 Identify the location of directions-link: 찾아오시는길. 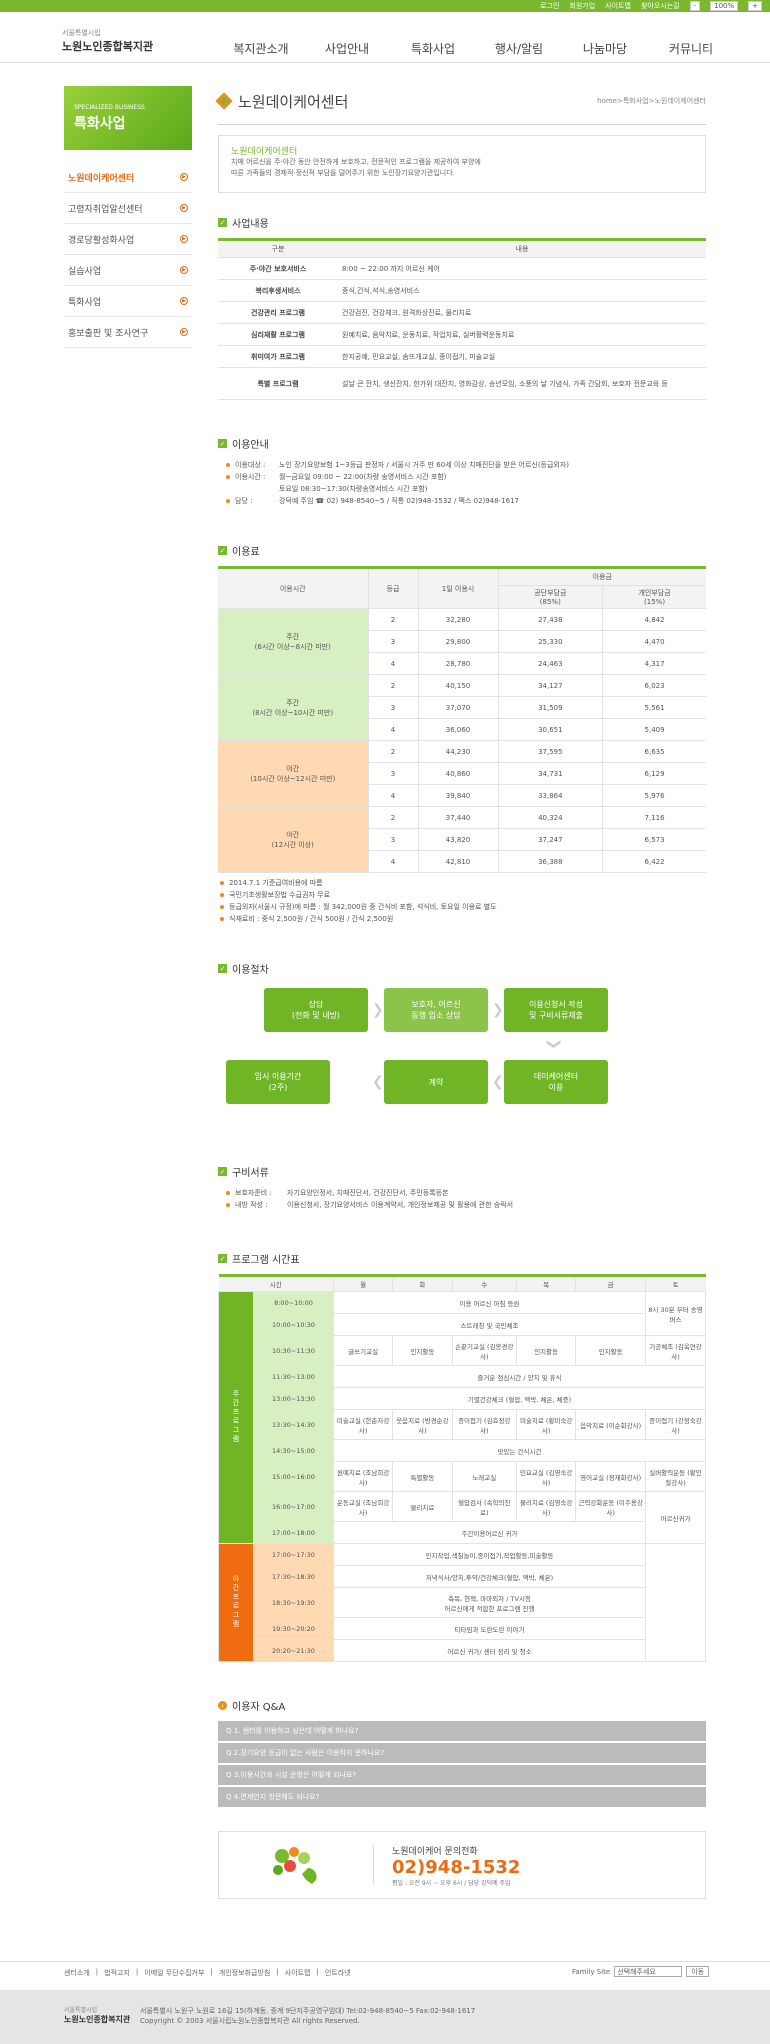
(660, 6).